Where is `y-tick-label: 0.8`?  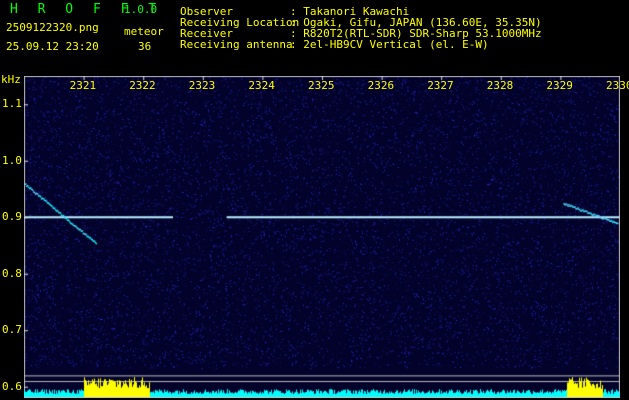
y-tick-label: 0.8 is located at coordinates (12, 273).